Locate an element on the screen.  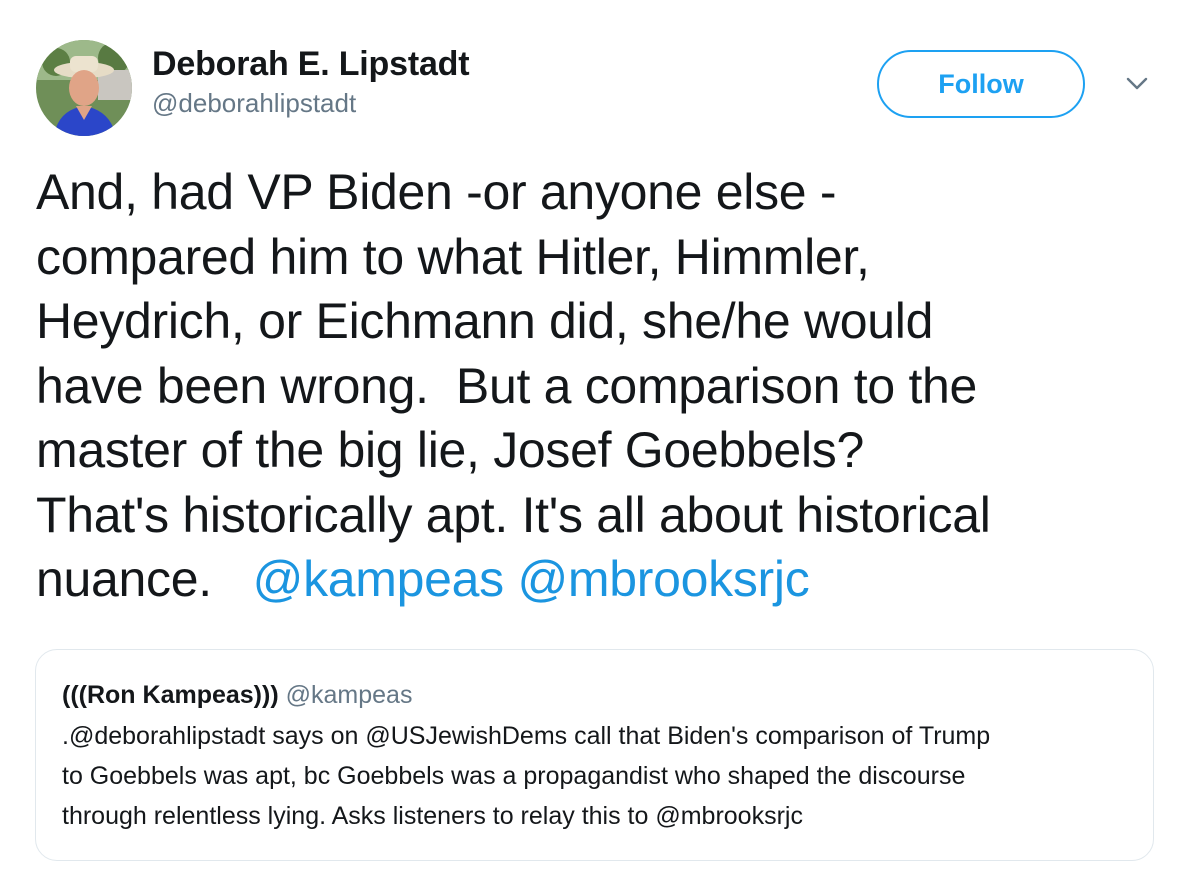
mention-link-kampeas: @kampeas is located at coordinates (379, 579).